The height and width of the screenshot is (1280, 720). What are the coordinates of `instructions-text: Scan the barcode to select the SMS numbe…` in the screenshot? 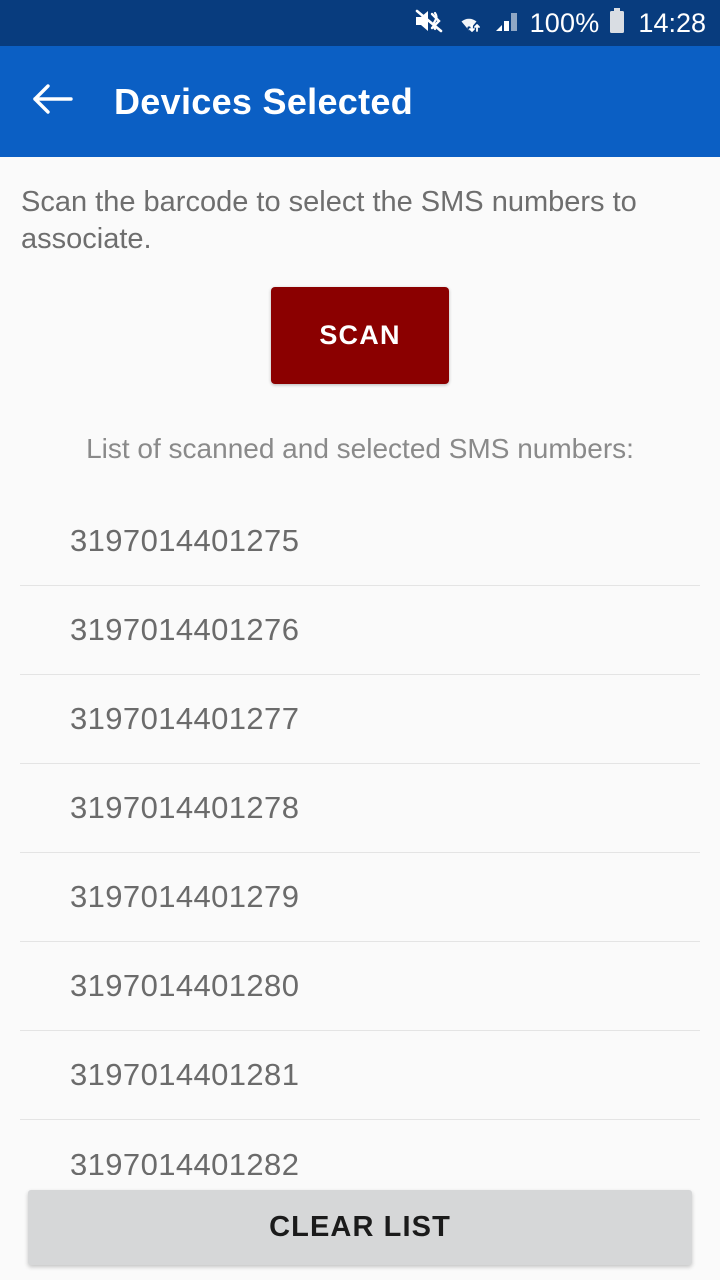 It's located at (329, 221).